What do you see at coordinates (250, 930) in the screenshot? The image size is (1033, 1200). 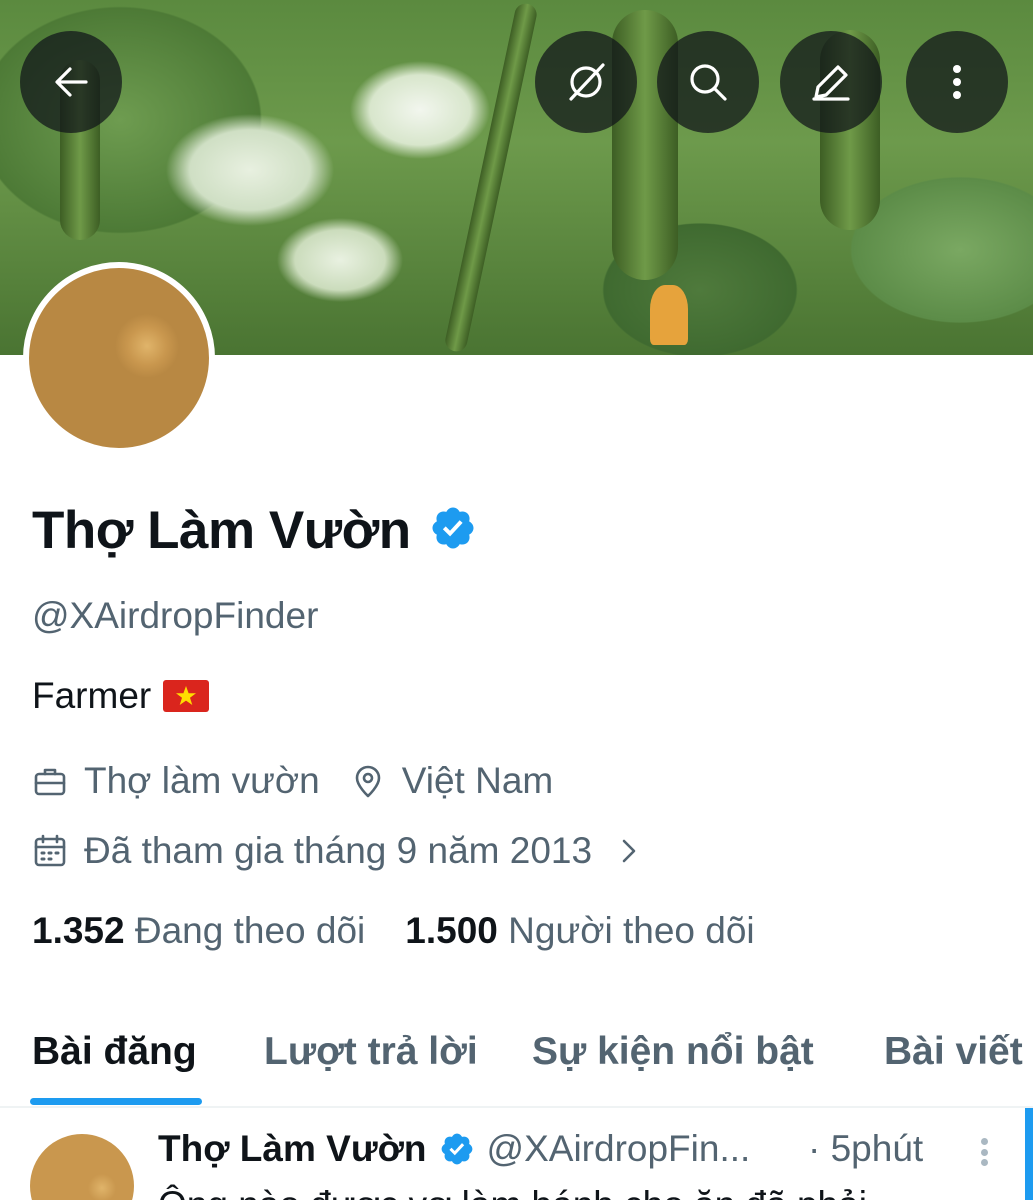 I see `following-label: Đang theo dõi` at bounding box center [250, 930].